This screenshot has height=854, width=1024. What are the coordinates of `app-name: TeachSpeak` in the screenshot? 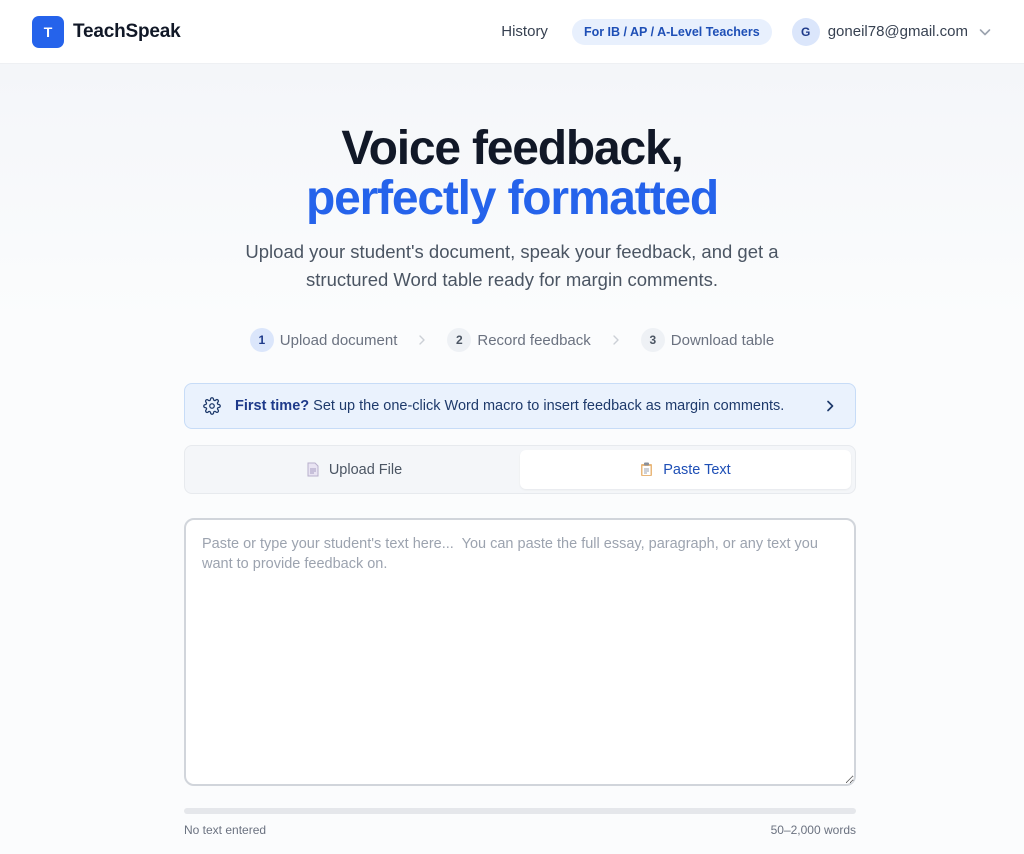 It's located at (127, 32).